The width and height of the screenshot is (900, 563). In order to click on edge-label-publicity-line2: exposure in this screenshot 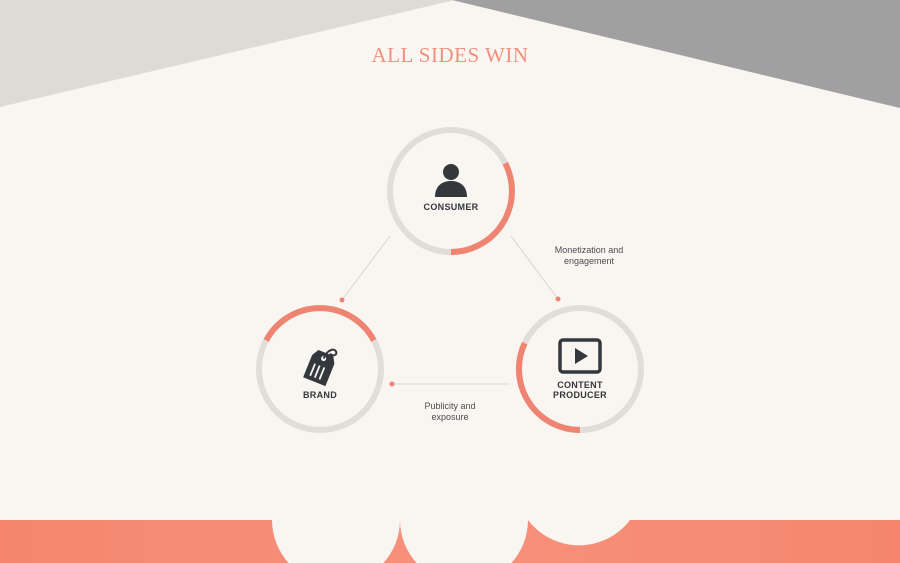, I will do `click(450, 417)`.